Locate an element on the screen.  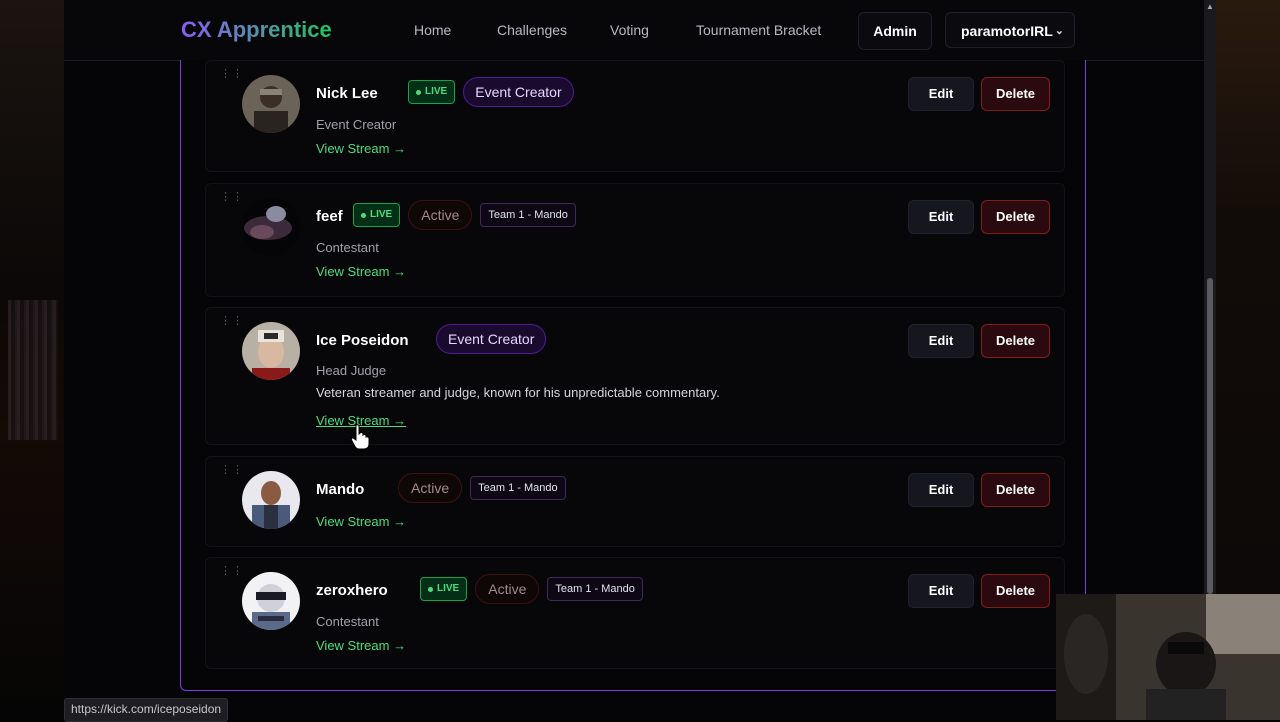
nav-link-voting: Voting is located at coordinates (629, 30).